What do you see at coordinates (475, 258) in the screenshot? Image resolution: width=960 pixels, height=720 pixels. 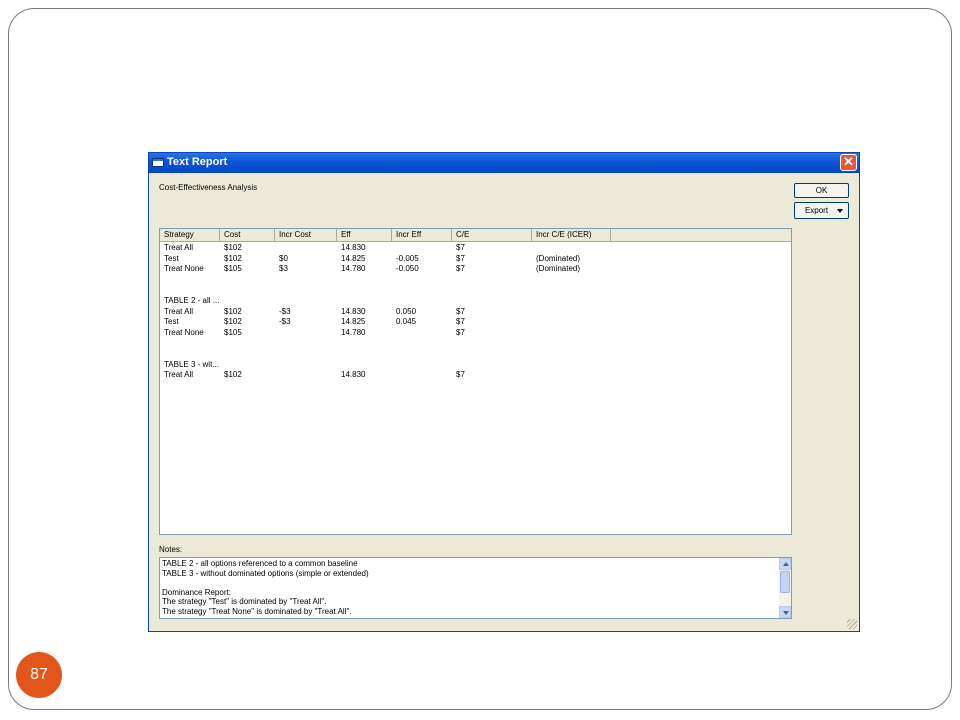 I see `table-row: Test $102 $0 14.825 -0.005 $7 (Dominated)` at bounding box center [475, 258].